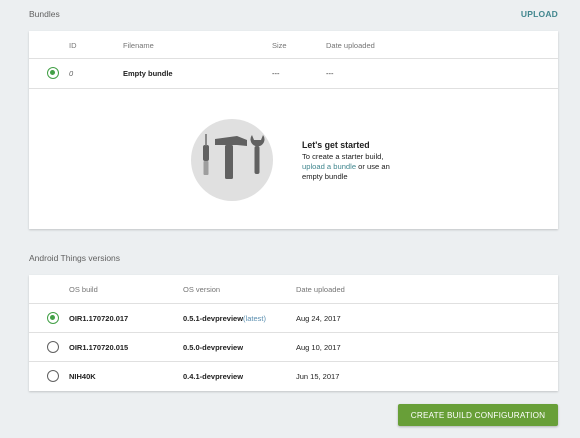  Describe the element at coordinates (318, 347) in the screenshot. I see `version-date: Aug 10, 2017` at that location.